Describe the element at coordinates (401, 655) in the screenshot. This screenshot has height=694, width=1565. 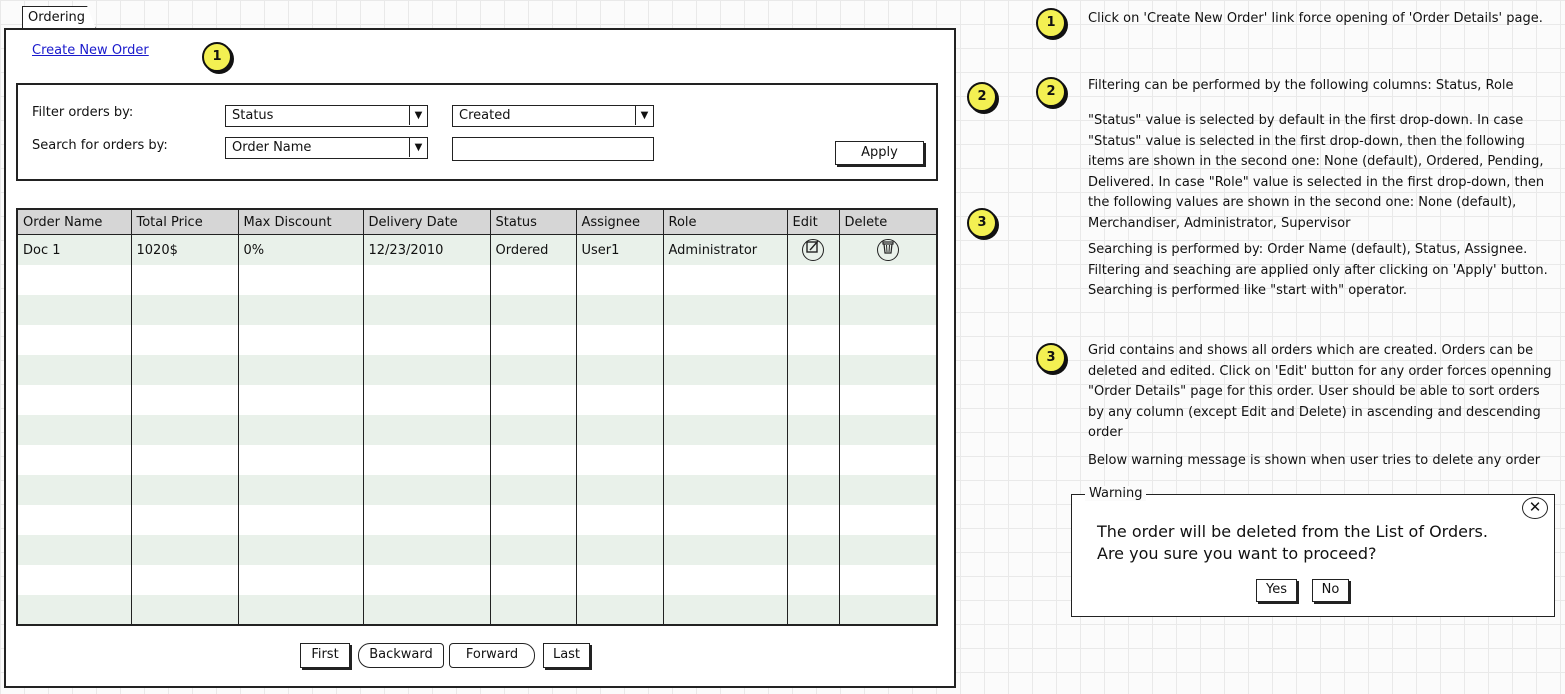
I see `backward-button: Backward` at that location.